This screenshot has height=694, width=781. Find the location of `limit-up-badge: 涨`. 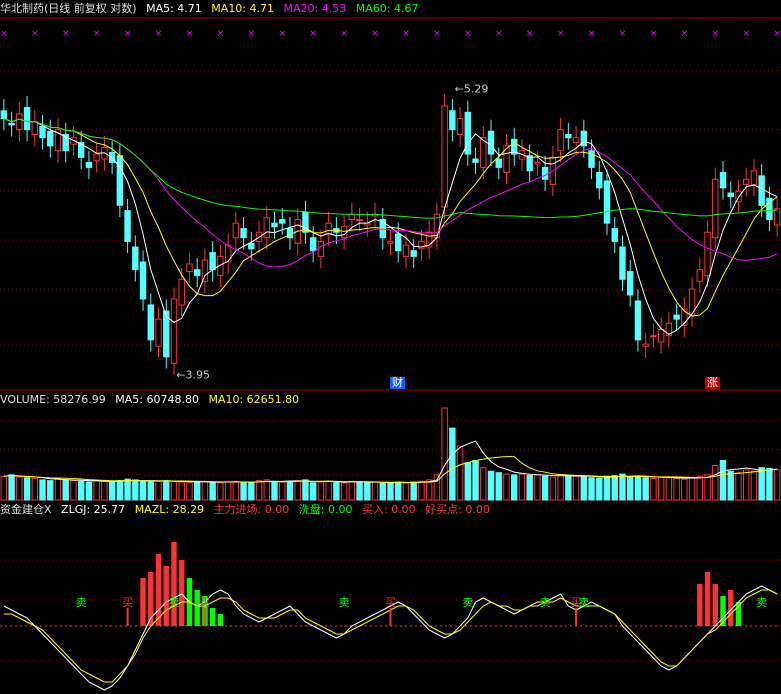

limit-up-badge: 涨 is located at coordinates (712, 383).